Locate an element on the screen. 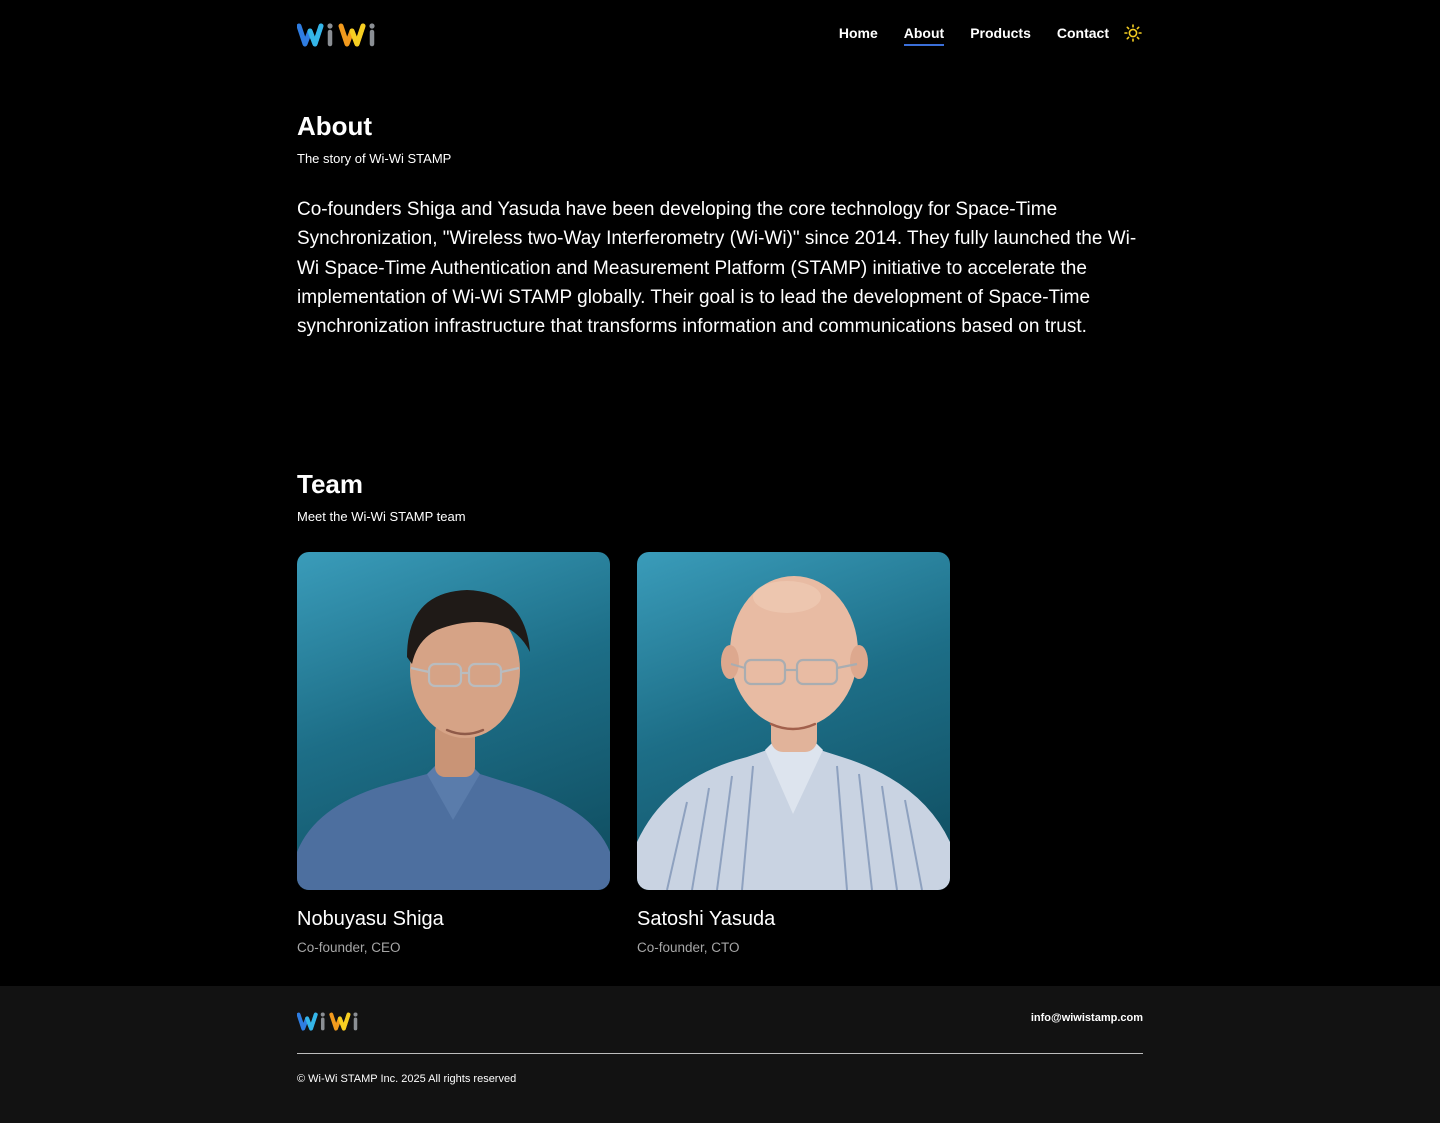 This screenshot has height=1123, width=1440. main-nav: Home About Products Contact is located at coordinates (978, 34).